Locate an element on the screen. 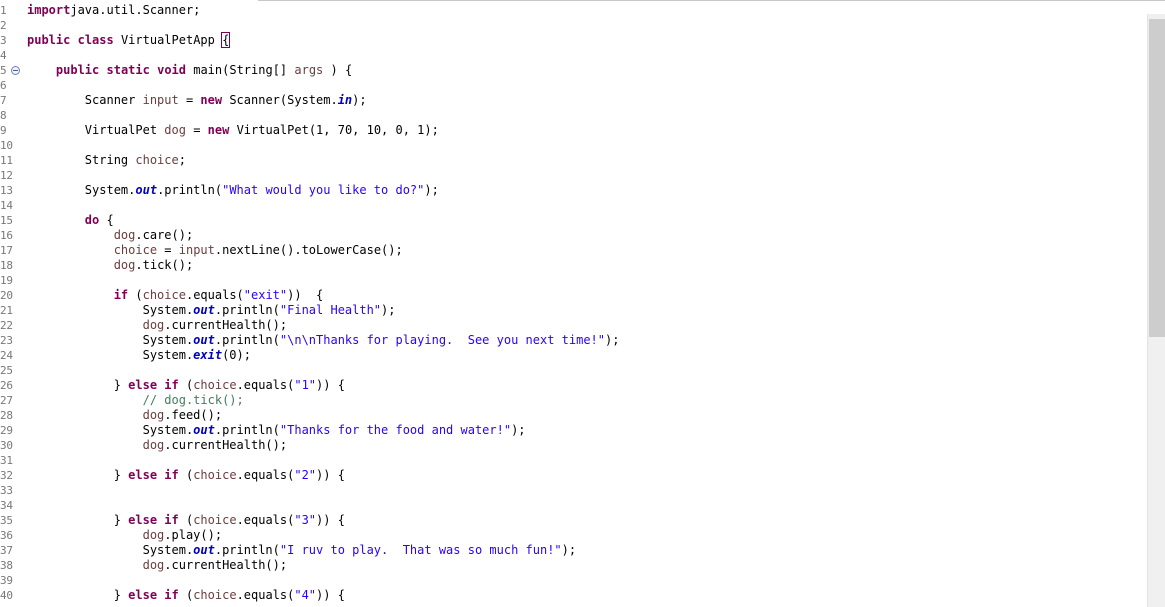 This screenshot has width=1165, height=607. code-text: choice = input.nextLine().toLowerCase(); is located at coordinates (215, 250).